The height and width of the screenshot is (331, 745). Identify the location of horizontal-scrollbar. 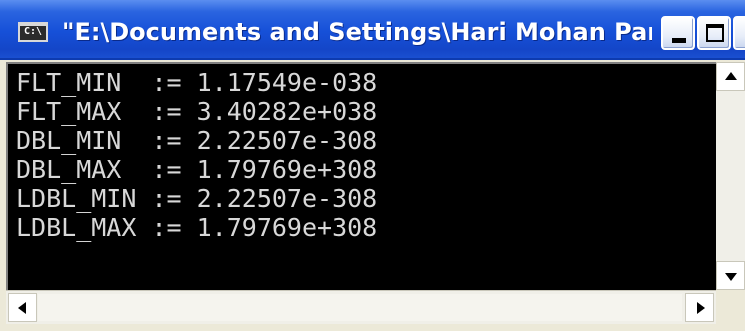
(361, 307).